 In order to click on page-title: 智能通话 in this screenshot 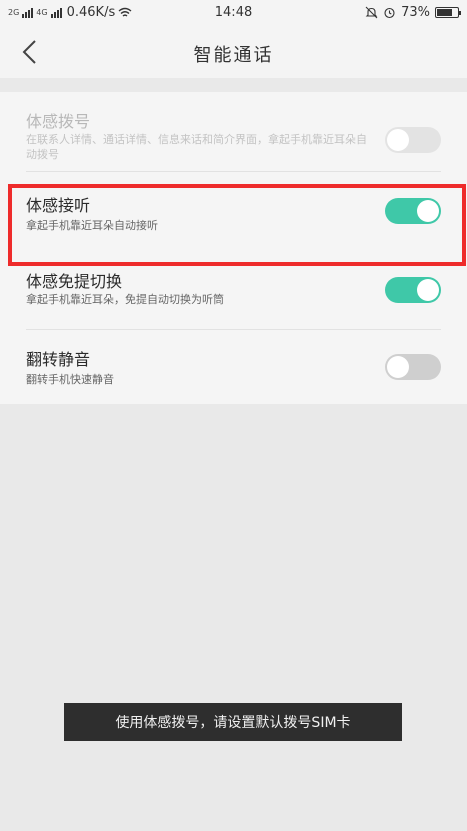, I will do `click(233, 55)`.